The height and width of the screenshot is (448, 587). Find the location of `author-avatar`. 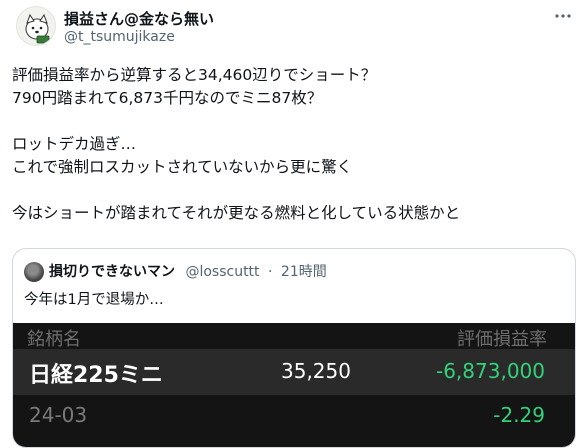

author-avatar is located at coordinates (36, 26).